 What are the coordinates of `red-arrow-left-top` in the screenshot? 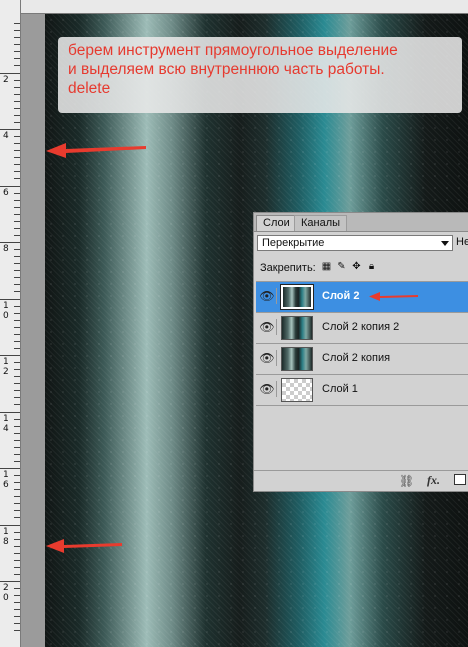 It's located at (96, 150).